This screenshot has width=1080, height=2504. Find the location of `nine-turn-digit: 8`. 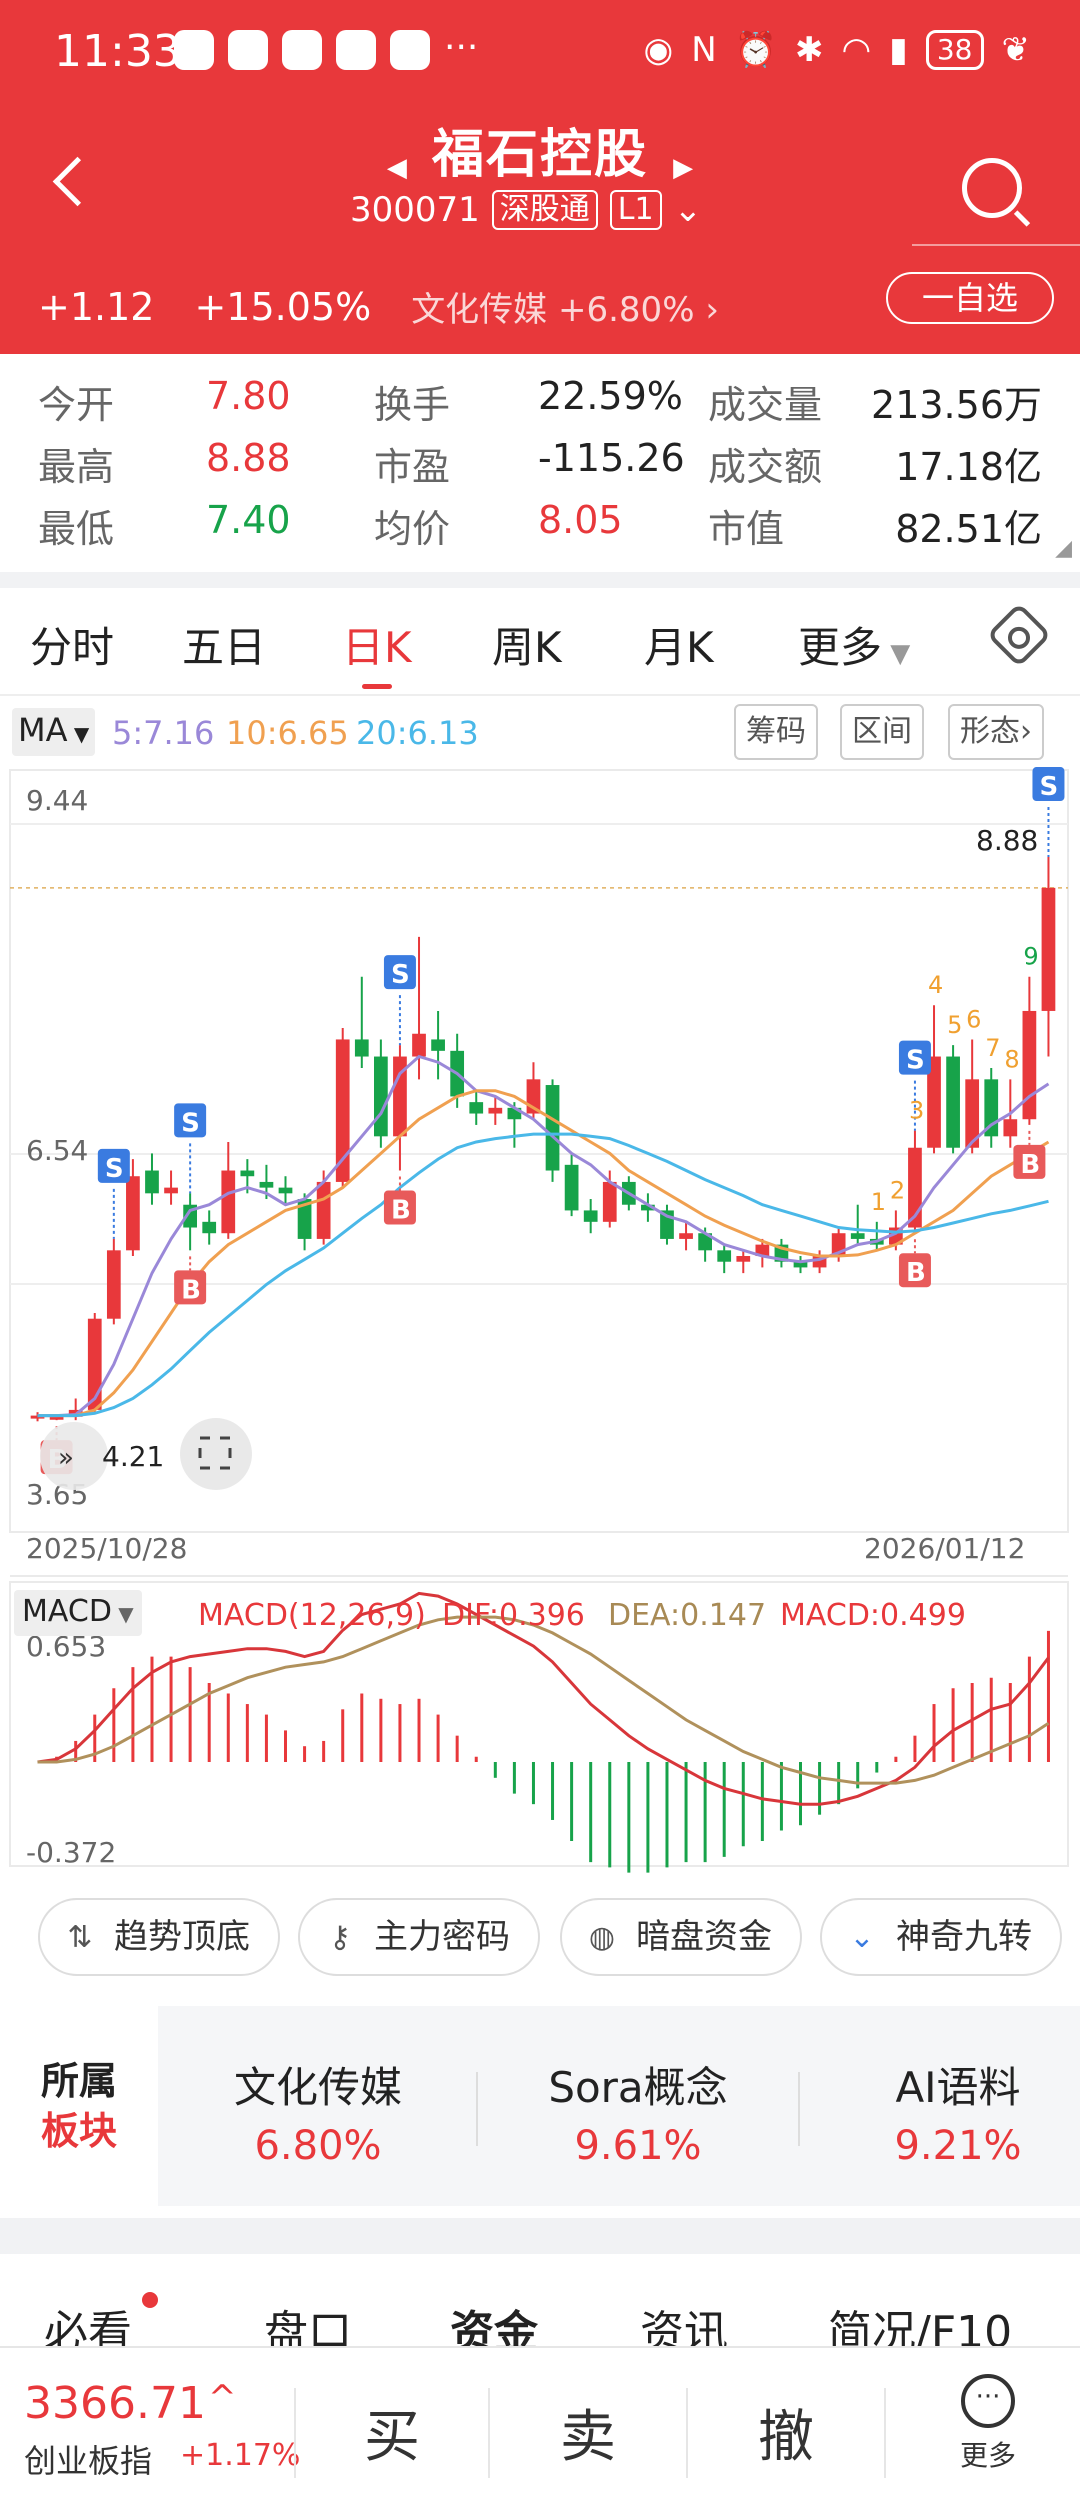

nine-turn-digit: 8 is located at coordinates (1011, 1059).